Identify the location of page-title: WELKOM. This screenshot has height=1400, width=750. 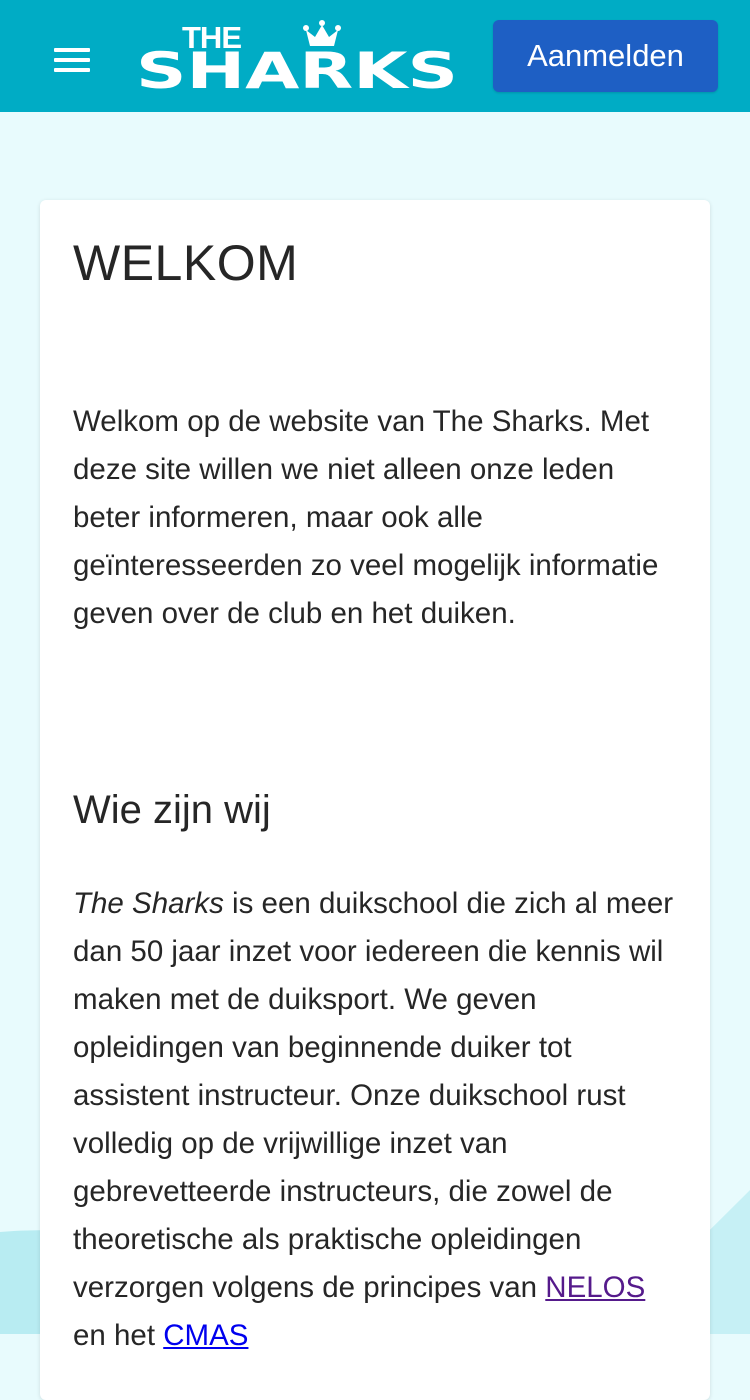
(186, 263).